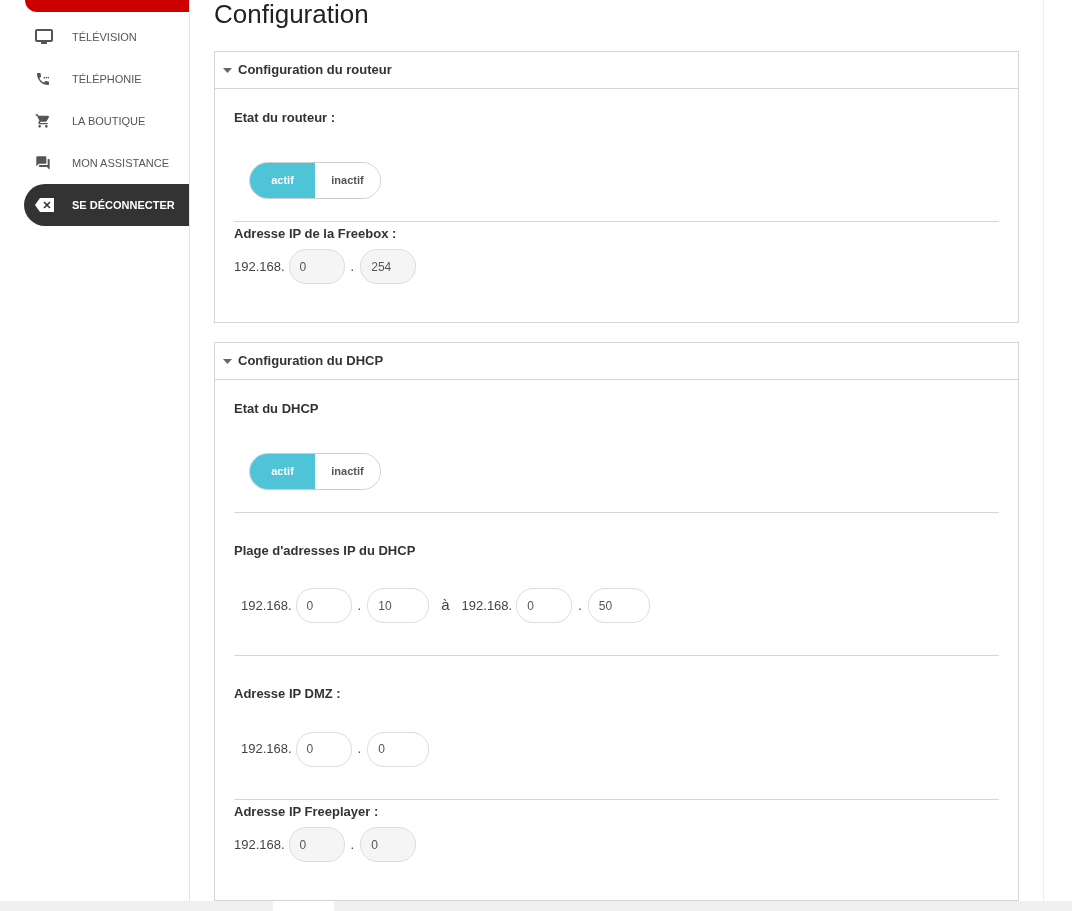  What do you see at coordinates (106, 37) in the screenshot?
I see `sidebar-item: TÉLÉVISION` at bounding box center [106, 37].